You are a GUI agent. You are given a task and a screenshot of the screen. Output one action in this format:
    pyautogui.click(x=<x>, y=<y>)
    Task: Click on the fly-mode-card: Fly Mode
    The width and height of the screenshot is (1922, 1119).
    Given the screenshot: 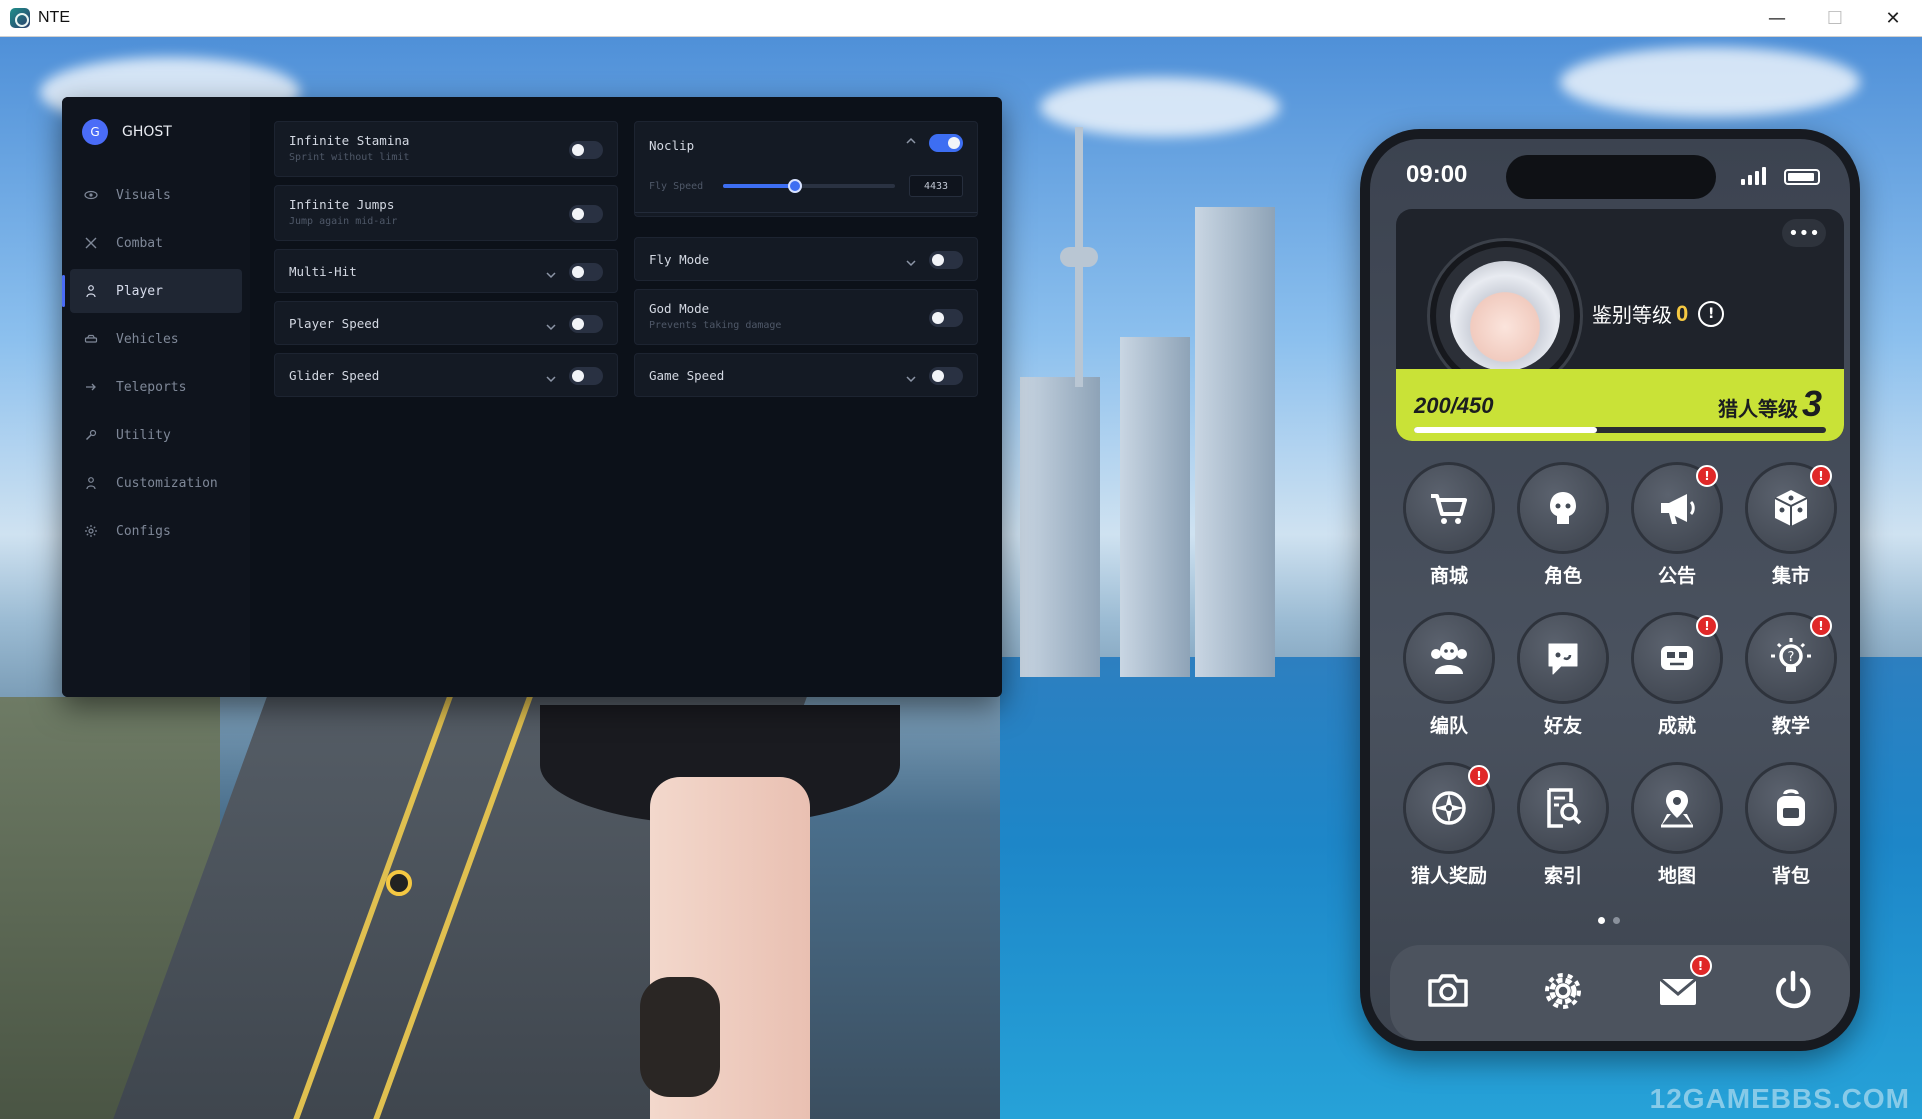 What is the action you would take?
    pyautogui.click(x=806, y=259)
    